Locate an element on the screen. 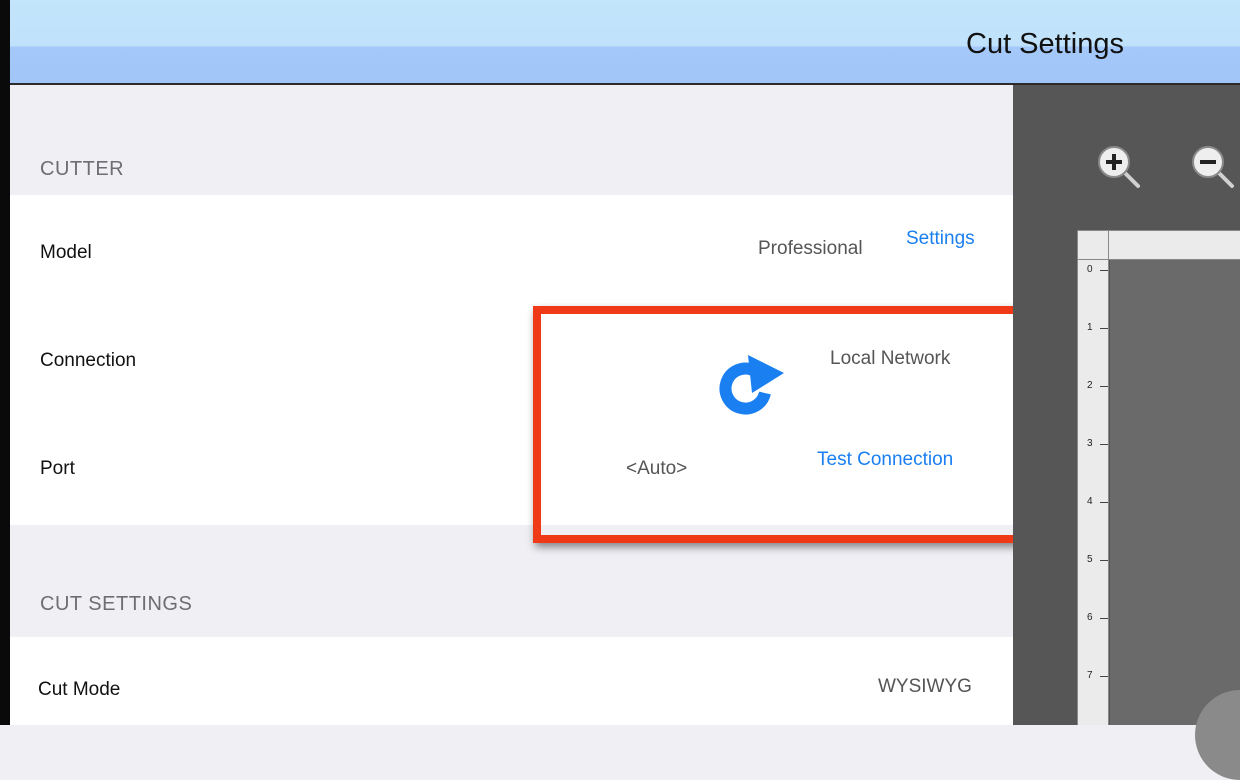  horizontal-ruler is located at coordinates (1174, 245).